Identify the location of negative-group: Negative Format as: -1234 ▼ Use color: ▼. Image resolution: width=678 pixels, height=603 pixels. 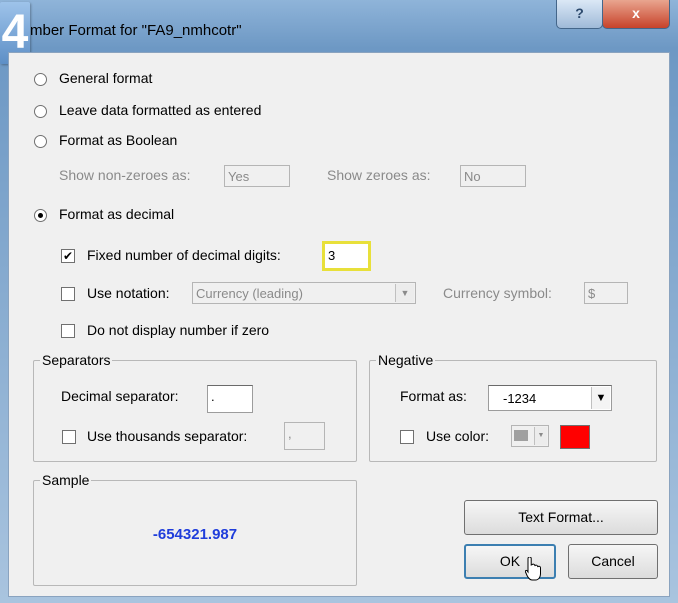
(513, 407).